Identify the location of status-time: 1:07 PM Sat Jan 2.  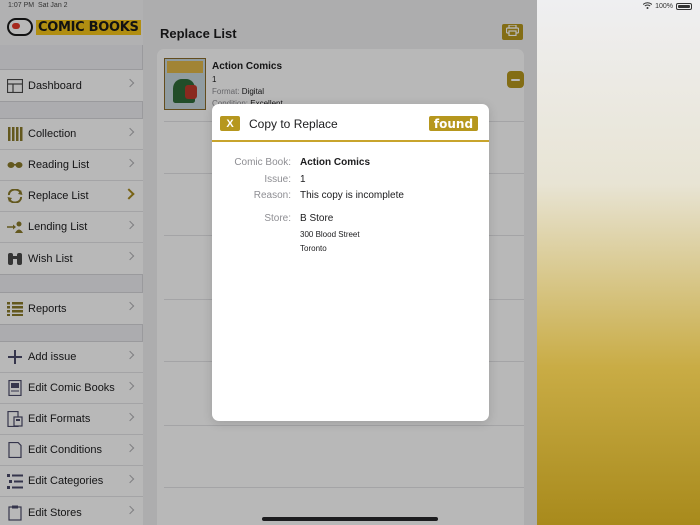
(38, 5).